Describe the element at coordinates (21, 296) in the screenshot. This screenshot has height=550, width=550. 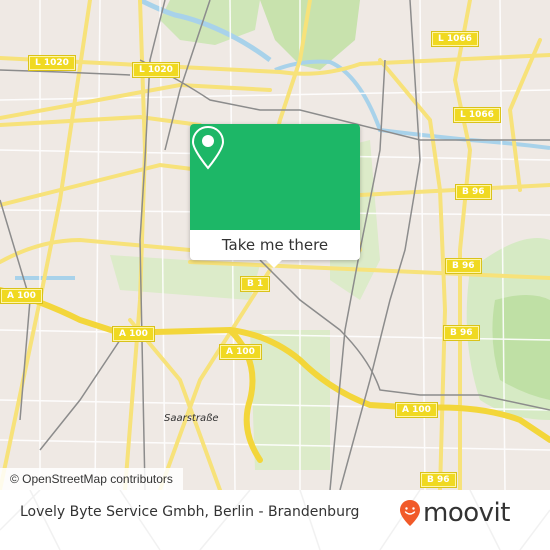
I see `road-shield-a100-west: A 100` at that location.